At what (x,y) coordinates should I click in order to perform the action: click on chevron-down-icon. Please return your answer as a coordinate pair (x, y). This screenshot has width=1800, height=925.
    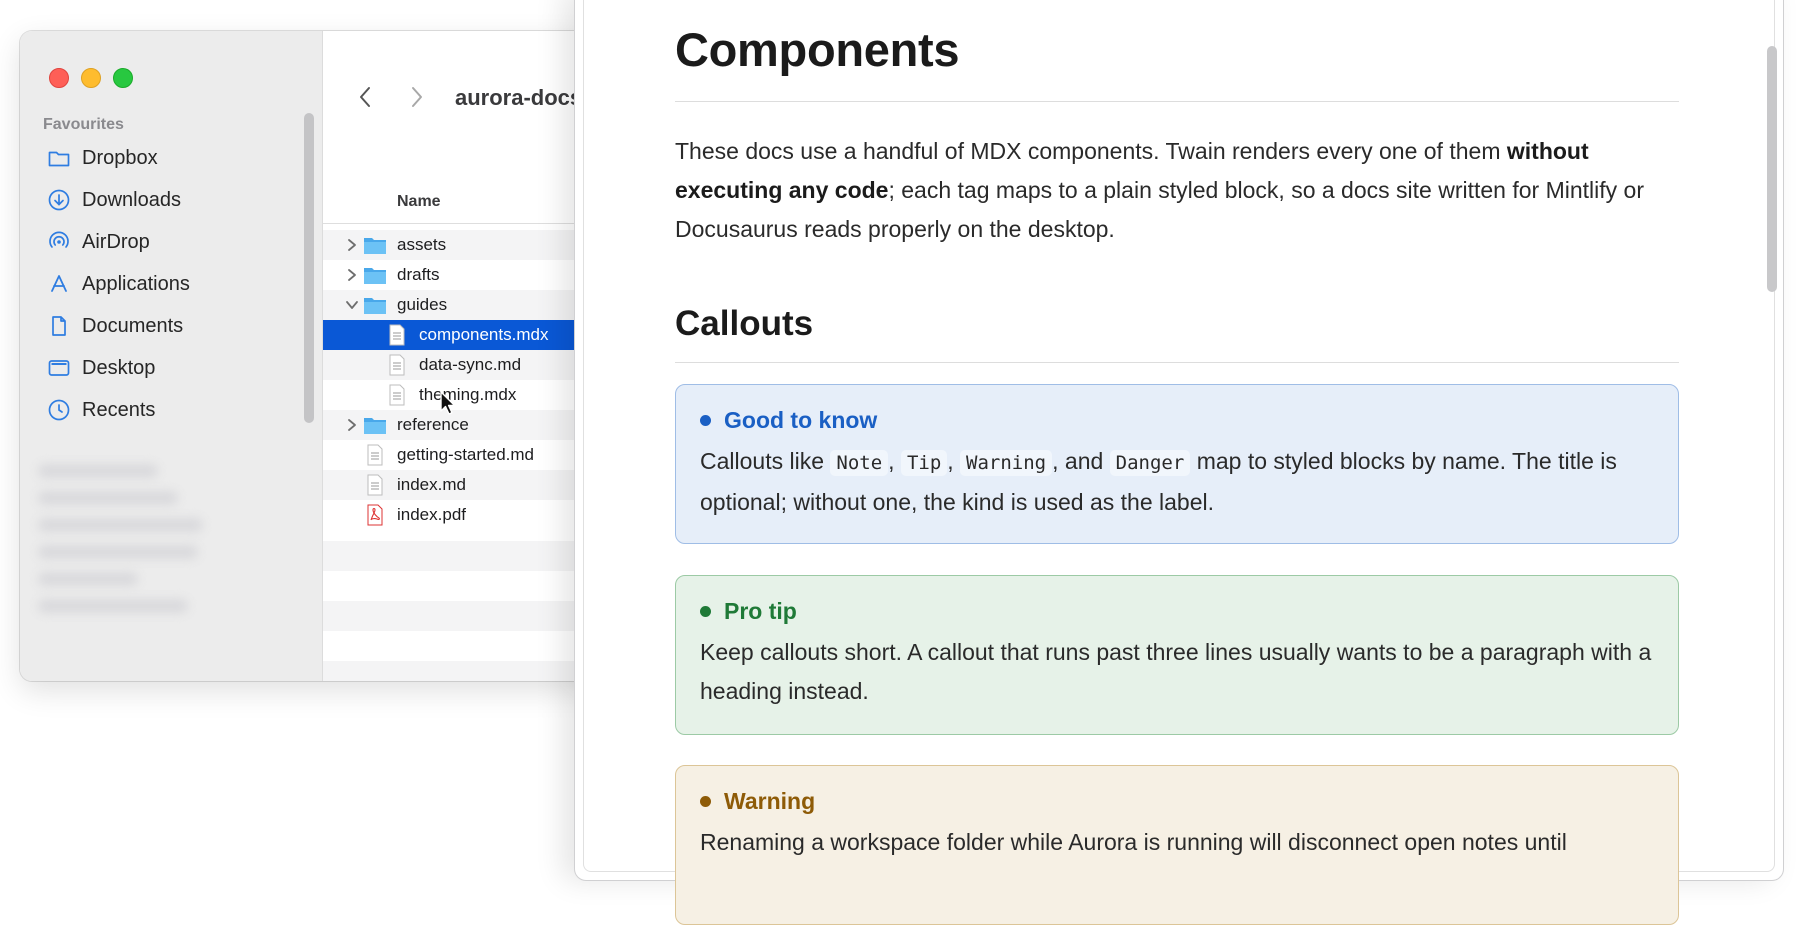
    Looking at the image, I should click on (352, 305).